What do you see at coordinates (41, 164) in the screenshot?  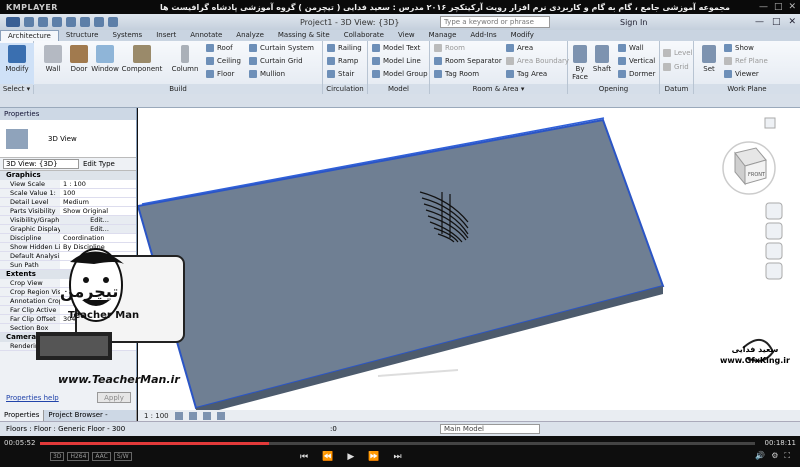 I see `view-selector-dropdown: 3D View: {3D}` at bounding box center [41, 164].